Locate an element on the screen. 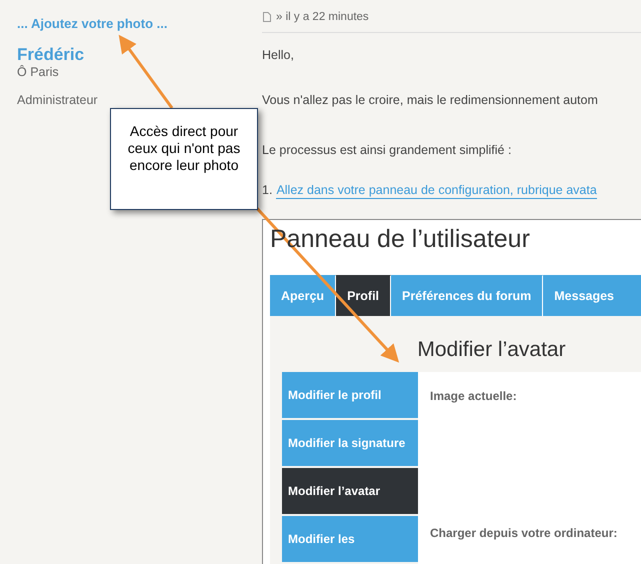 The image size is (641, 564). post-paragraph: Hello, is located at coordinates (278, 55).